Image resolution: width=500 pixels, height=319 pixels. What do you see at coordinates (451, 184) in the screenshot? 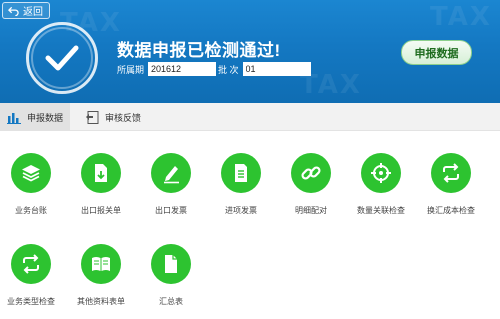
I see `func-exchange-cost-check: 换汇成本检查` at bounding box center [451, 184].